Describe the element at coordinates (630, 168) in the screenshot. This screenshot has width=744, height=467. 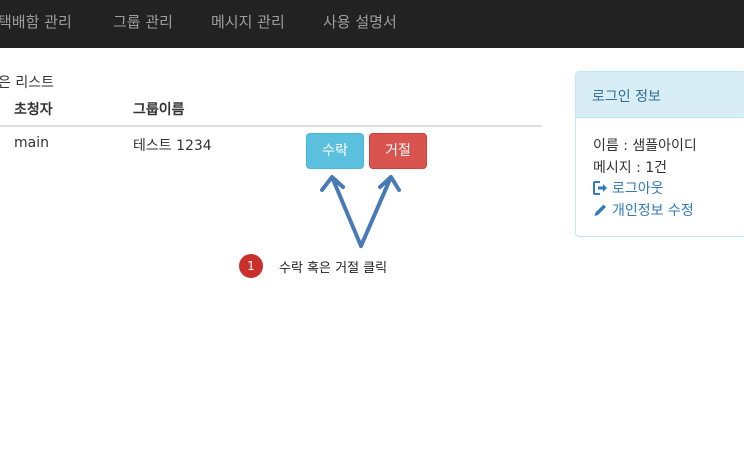
I see `message-count: 메시지 : 1건` at that location.